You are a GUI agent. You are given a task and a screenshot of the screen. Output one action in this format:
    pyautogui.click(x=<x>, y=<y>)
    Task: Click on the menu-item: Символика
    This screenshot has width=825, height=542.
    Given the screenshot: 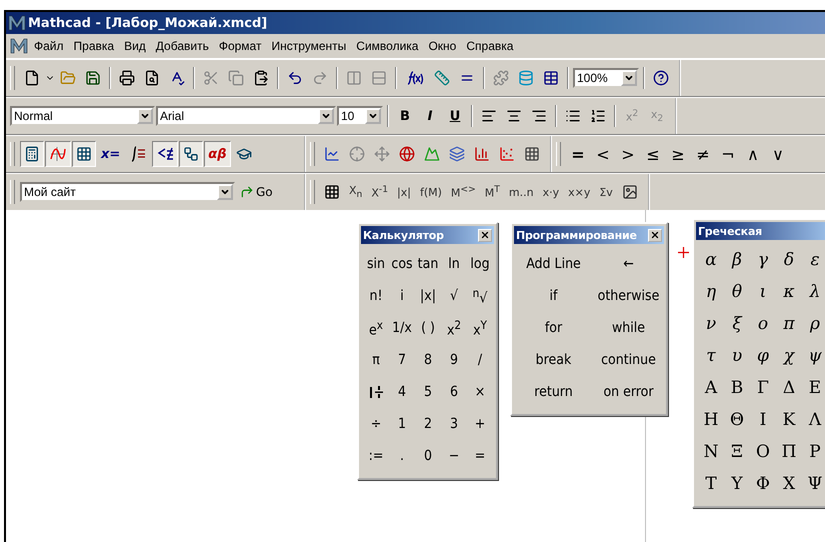 What is the action you would take?
    pyautogui.click(x=387, y=46)
    